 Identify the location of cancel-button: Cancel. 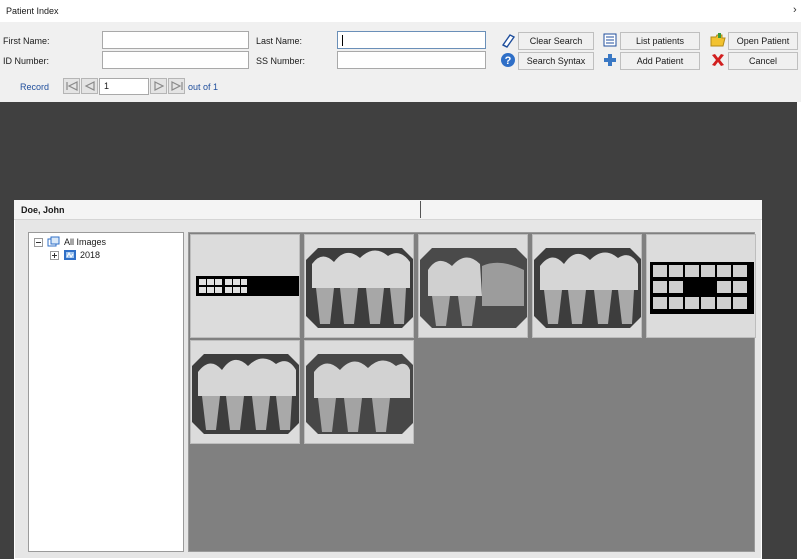
(763, 61).